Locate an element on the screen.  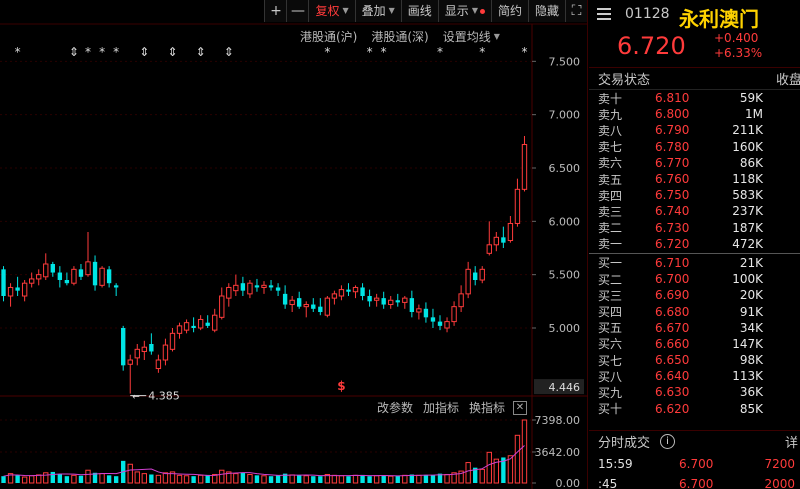
bid-row: 买十 6.620 85K is located at coordinates (694, 409).